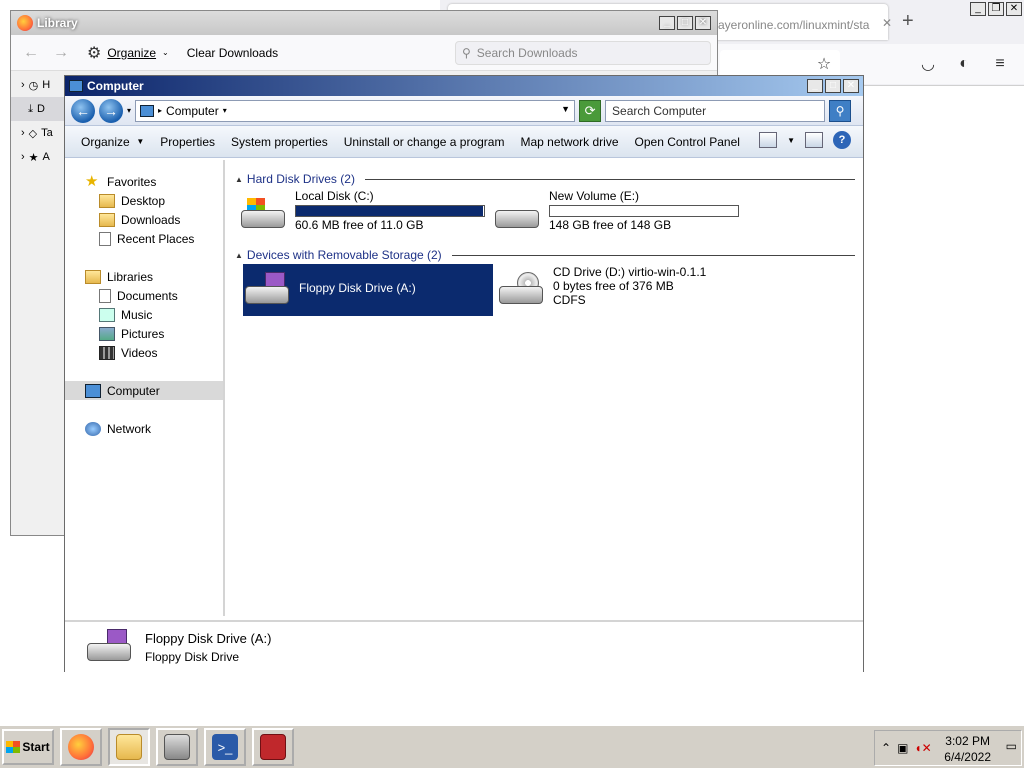  Describe the element at coordinates (144, 238) in the screenshot. I see `nav-recent-places: Recent Places` at that location.